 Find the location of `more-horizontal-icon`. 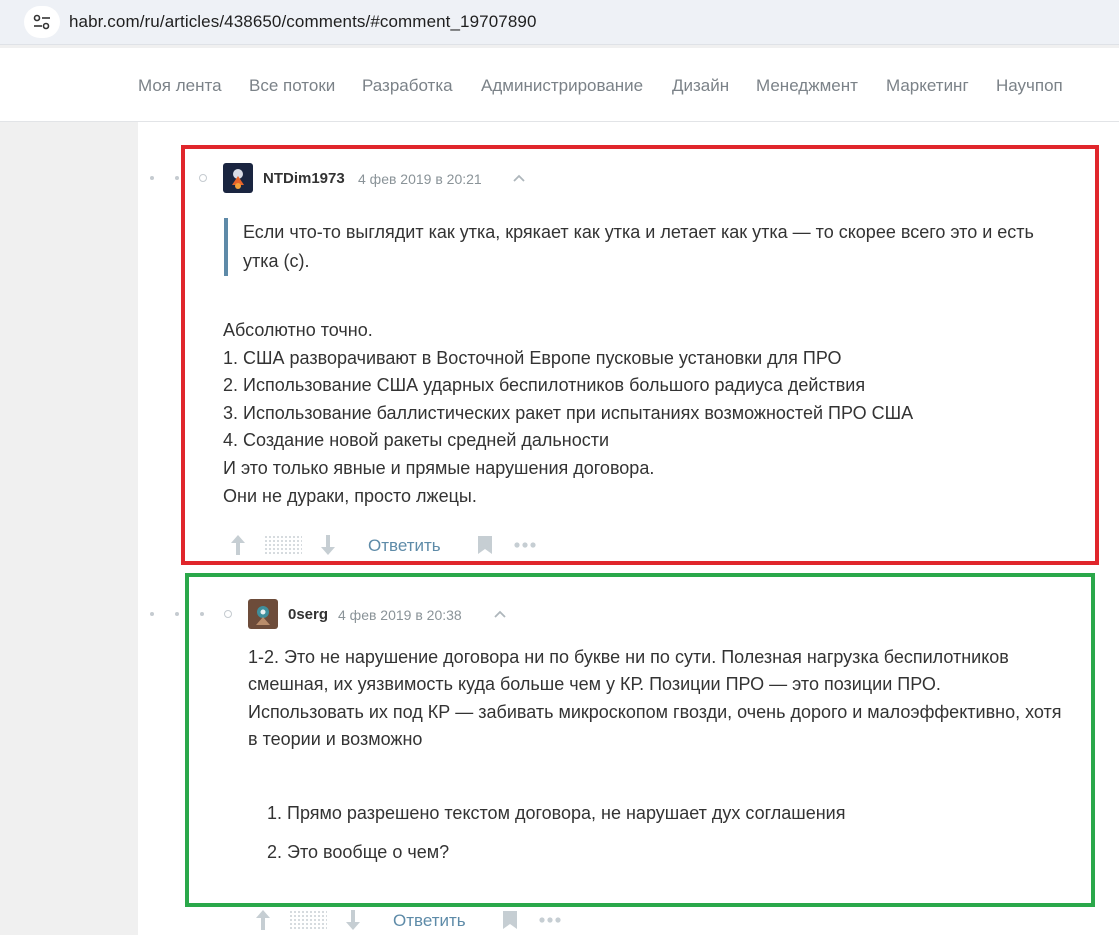

more-horizontal-icon is located at coordinates (550, 920).